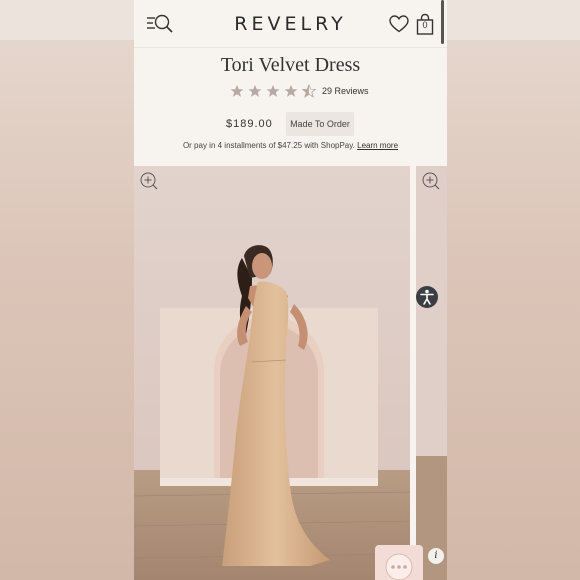  I want to click on product-title: Tori Velvet Dress, so click(290, 65).